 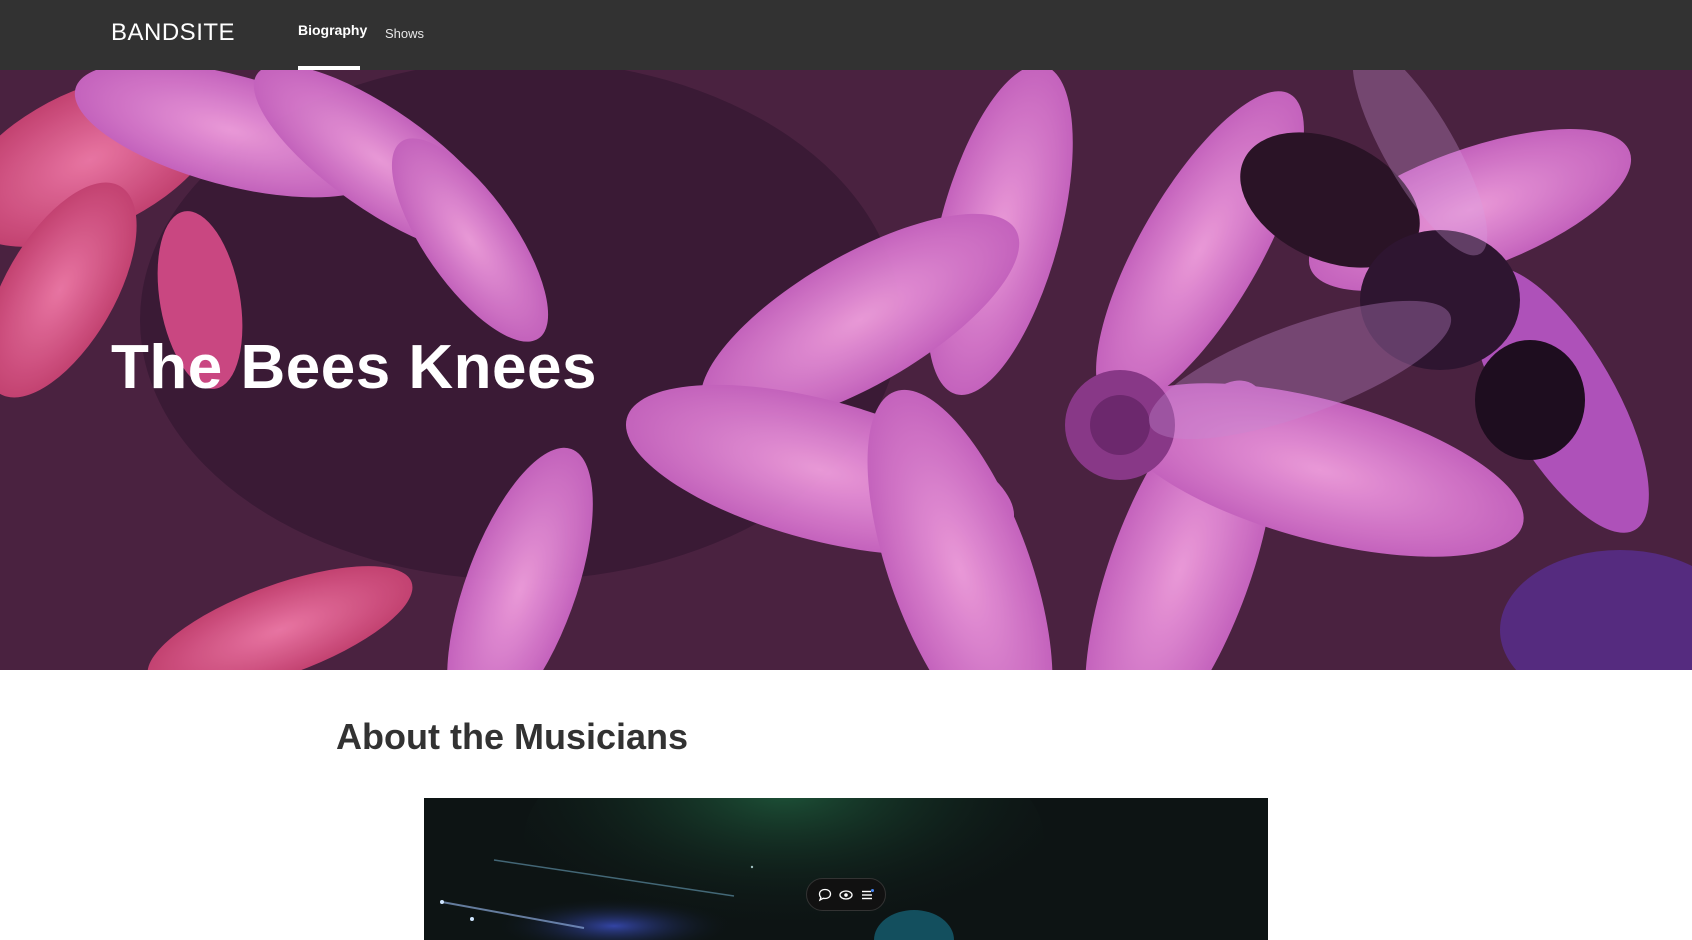 I want to click on about-section-title: About the Musicians, so click(x=512, y=736).